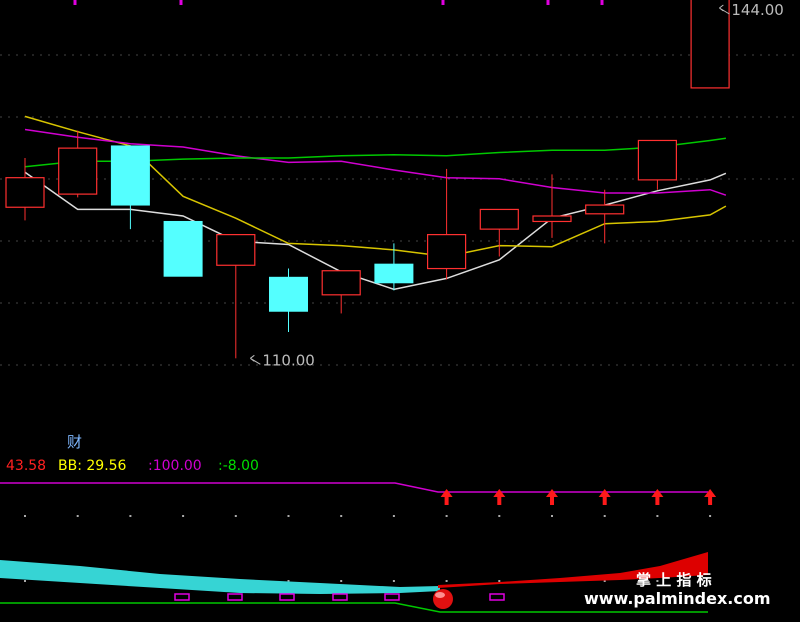  I want to click on watermark-url: www.palmindex.com, so click(677, 598).